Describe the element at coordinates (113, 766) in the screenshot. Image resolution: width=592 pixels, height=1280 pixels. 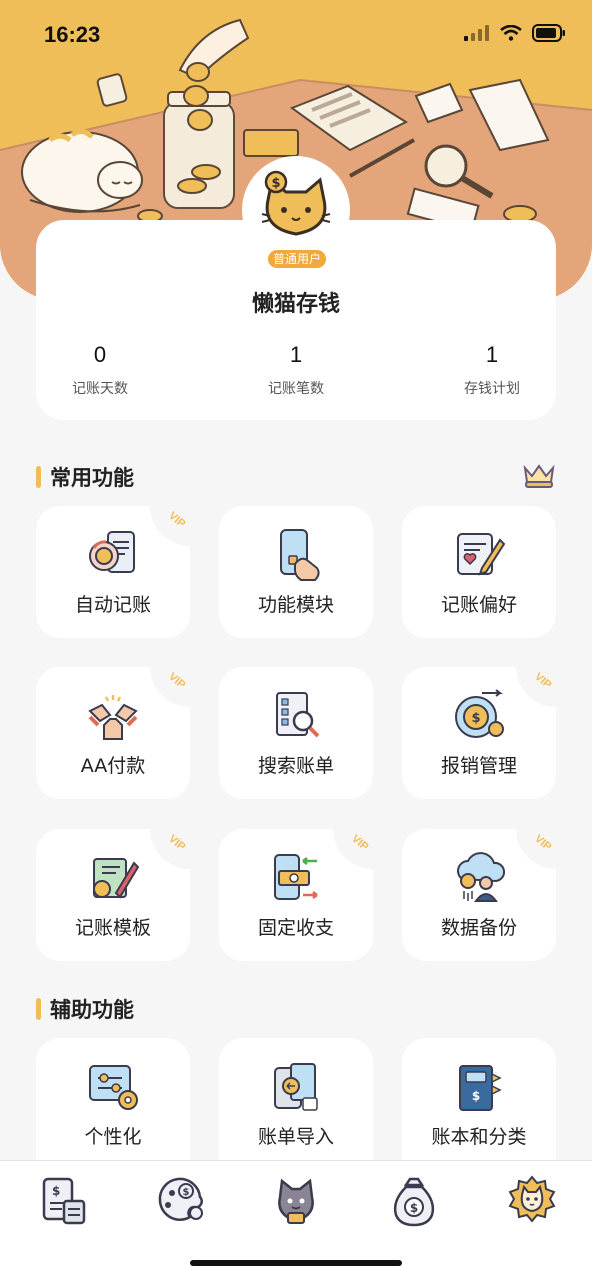
I see `tile-label: AA付款` at that location.